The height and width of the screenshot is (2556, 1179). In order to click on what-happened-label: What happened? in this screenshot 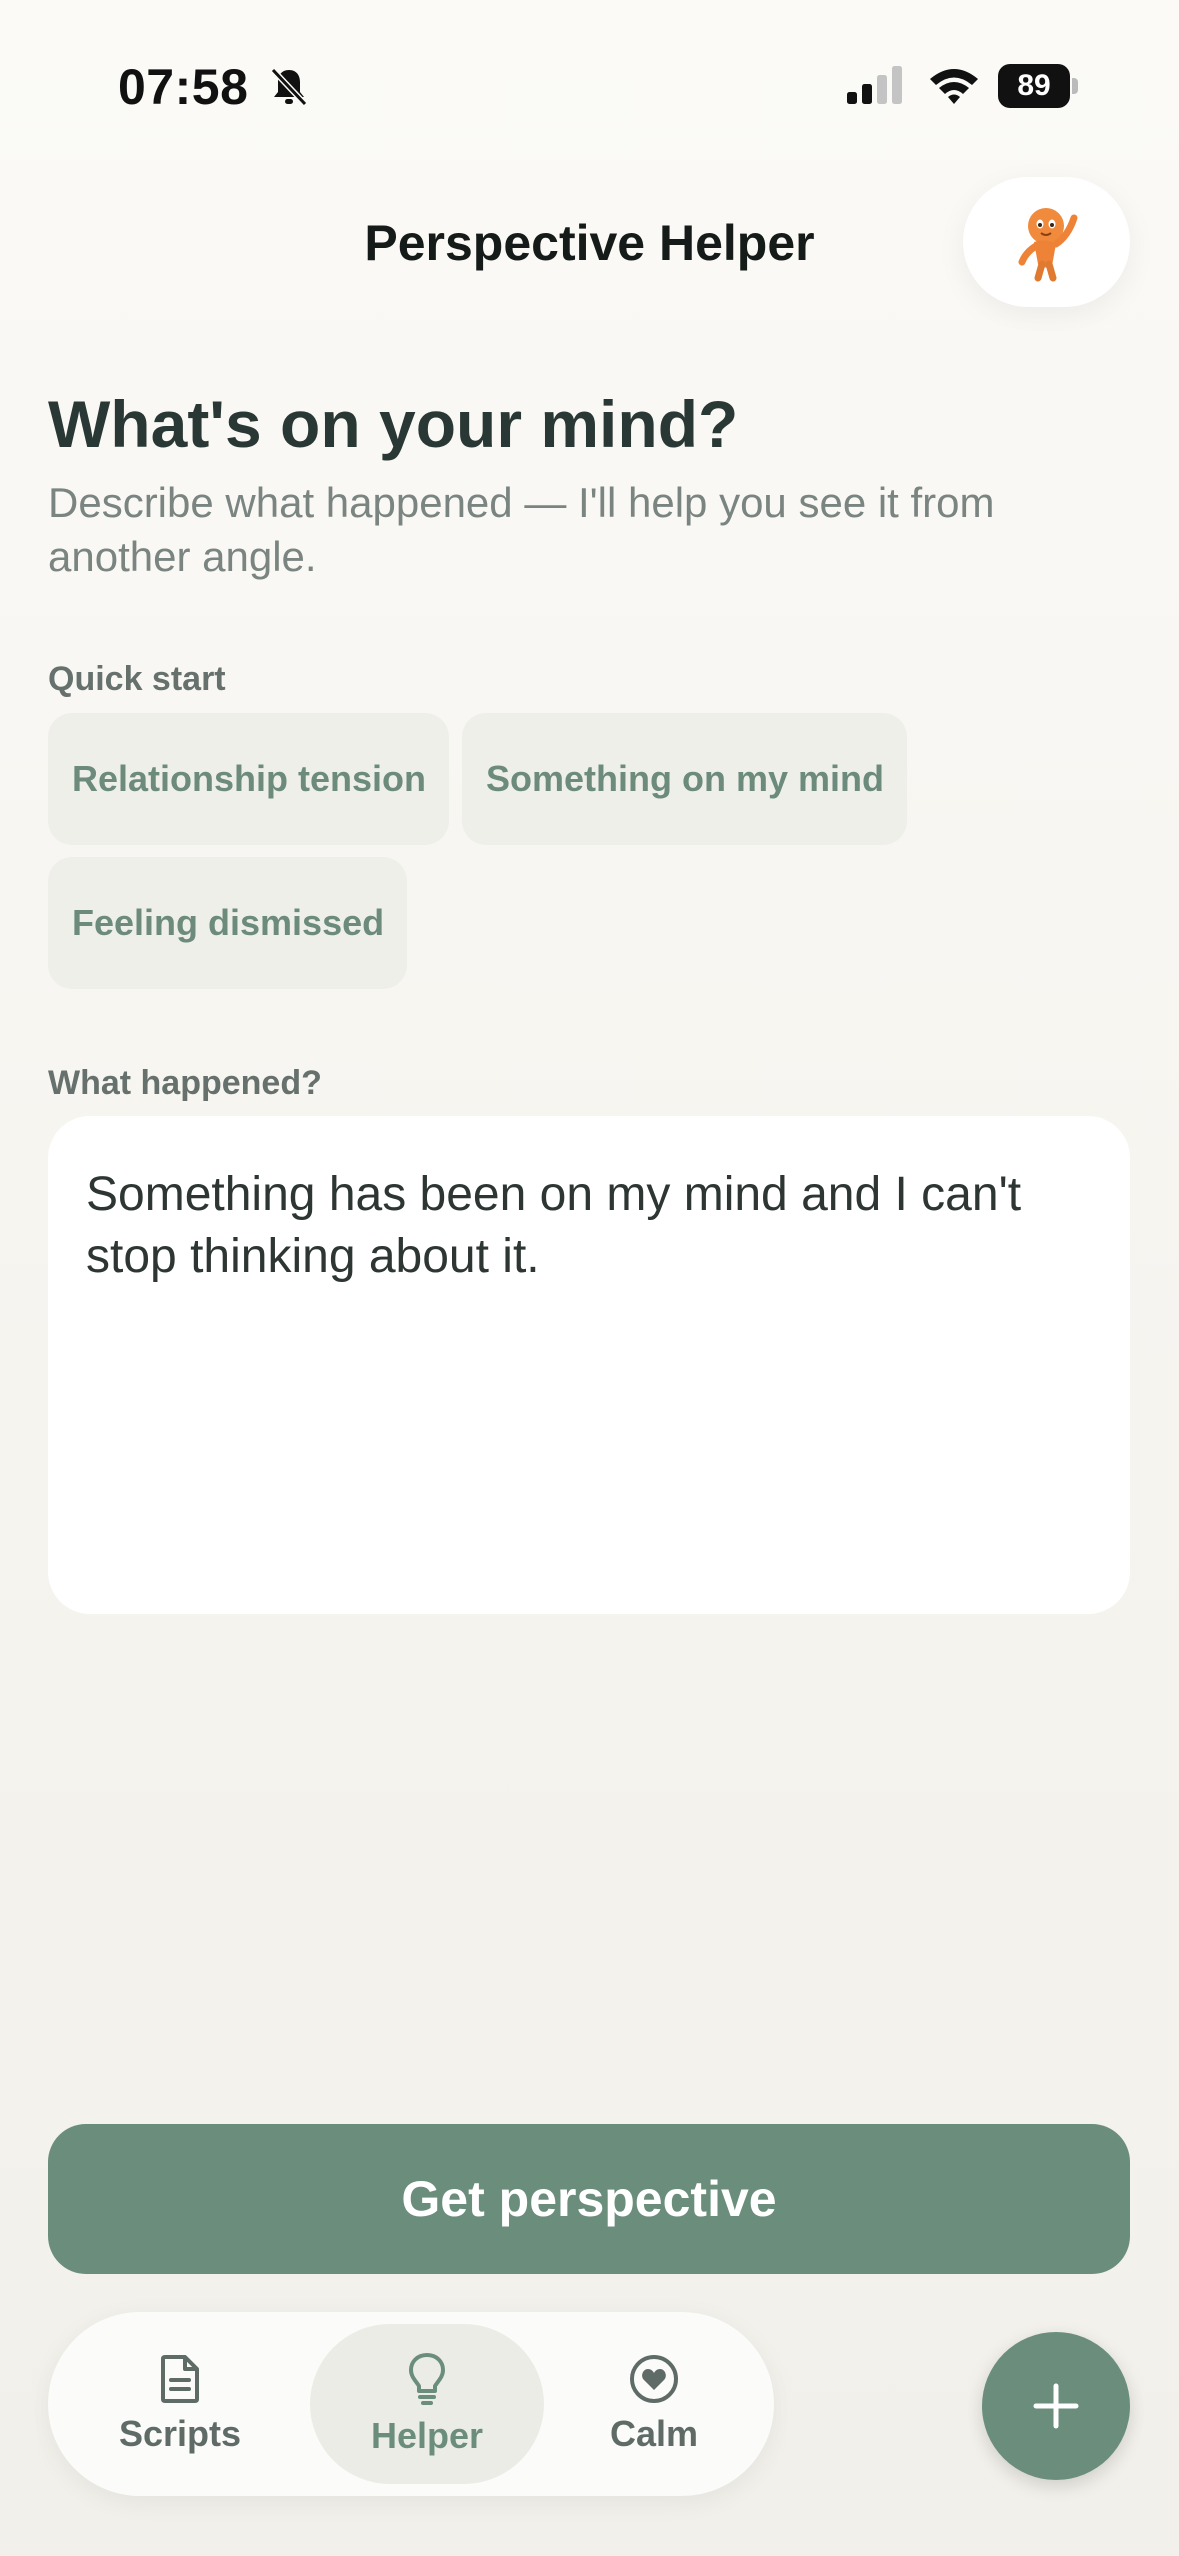, I will do `click(185, 1083)`.